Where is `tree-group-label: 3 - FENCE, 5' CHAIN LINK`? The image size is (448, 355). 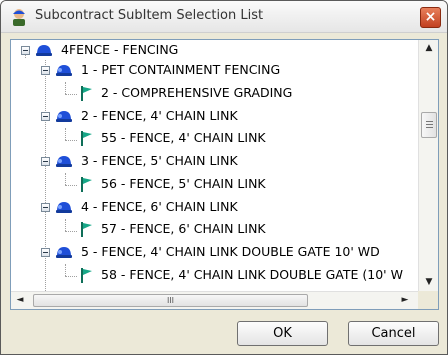
tree-group-label: 3 - FENCE, 5' CHAIN LINK is located at coordinates (159, 160).